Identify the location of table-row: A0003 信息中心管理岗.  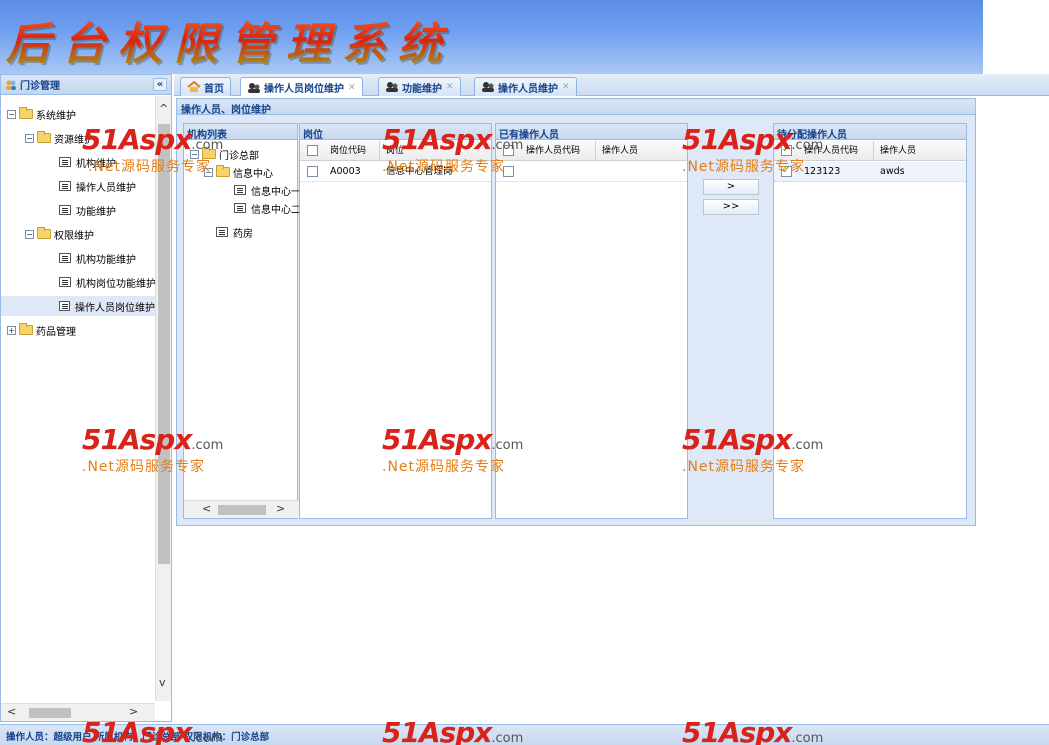
(395, 172).